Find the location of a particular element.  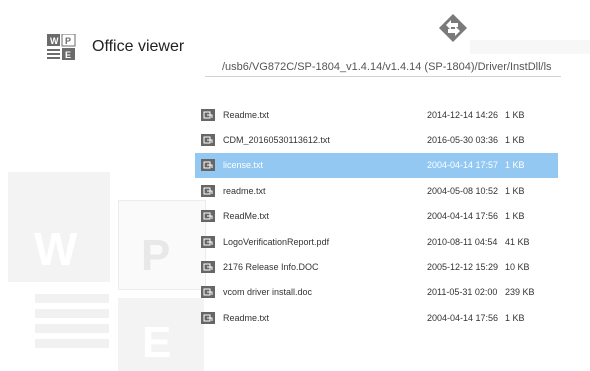

file-date: 2005-12-12 15:29 is located at coordinates (463, 267).